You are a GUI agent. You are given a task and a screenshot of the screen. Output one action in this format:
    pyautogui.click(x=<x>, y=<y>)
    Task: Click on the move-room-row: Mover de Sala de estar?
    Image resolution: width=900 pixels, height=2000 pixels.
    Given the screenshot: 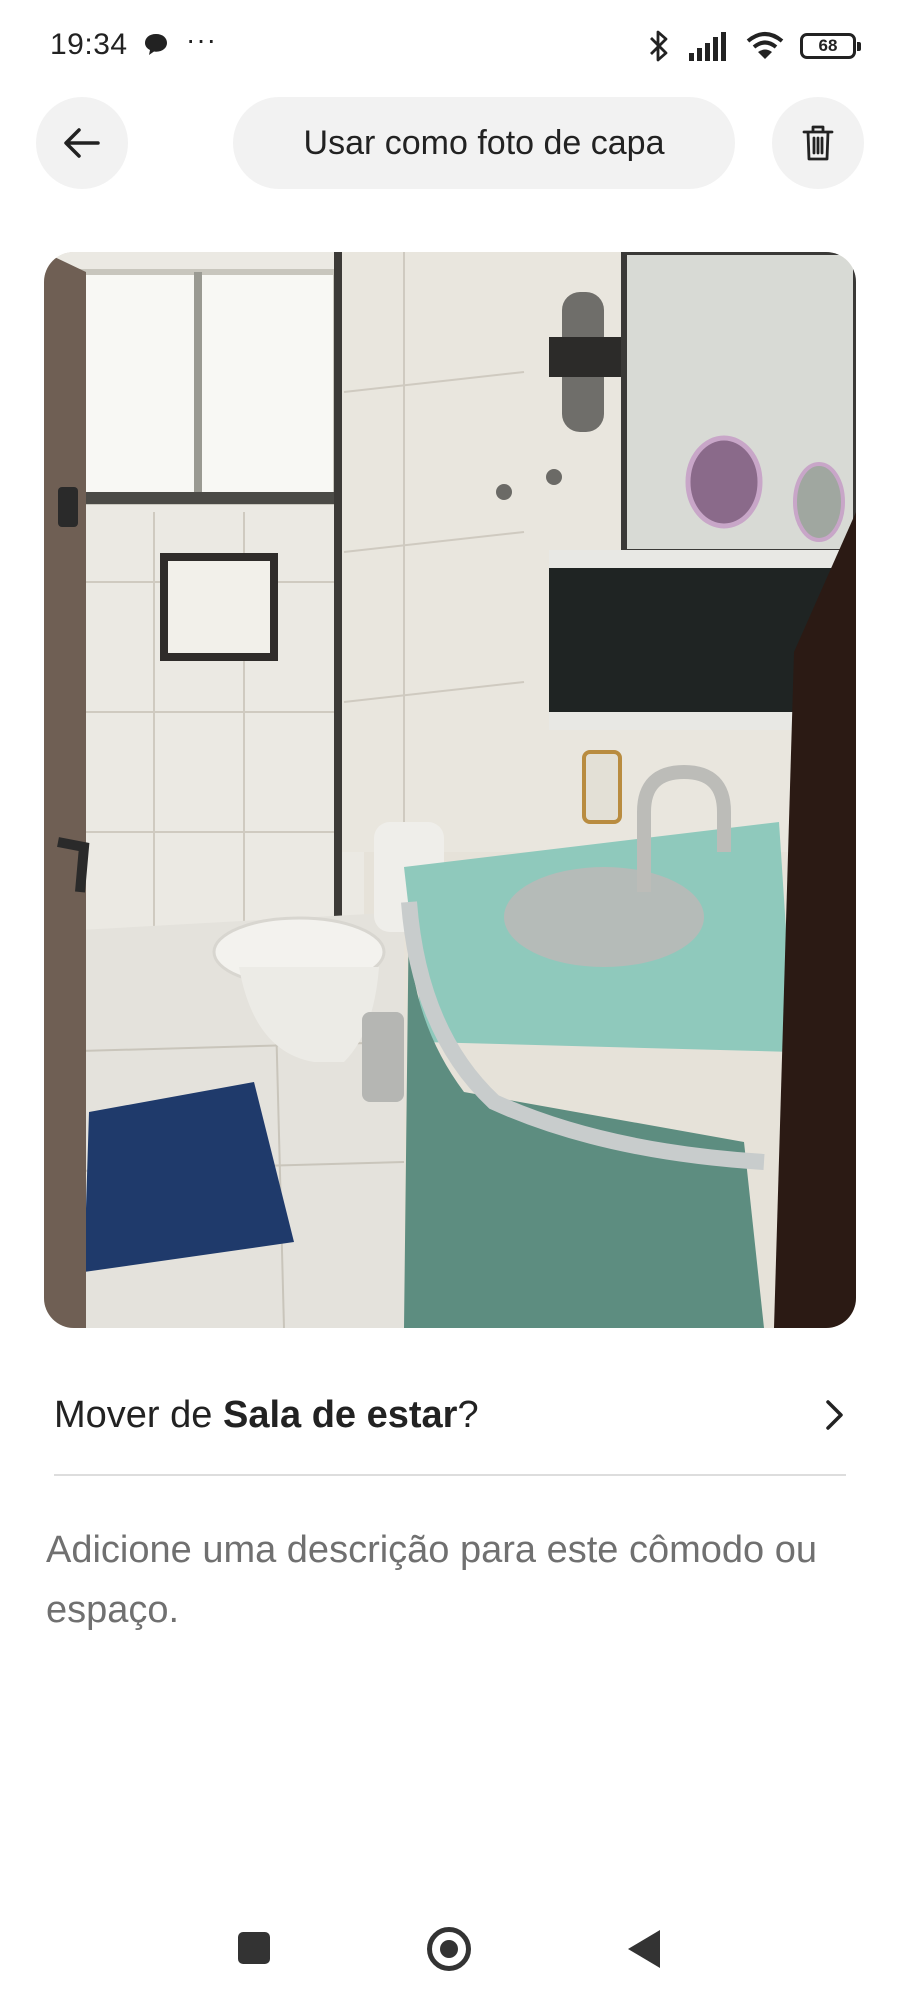 What is the action you would take?
    pyautogui.click(x=450, y=1415)
    